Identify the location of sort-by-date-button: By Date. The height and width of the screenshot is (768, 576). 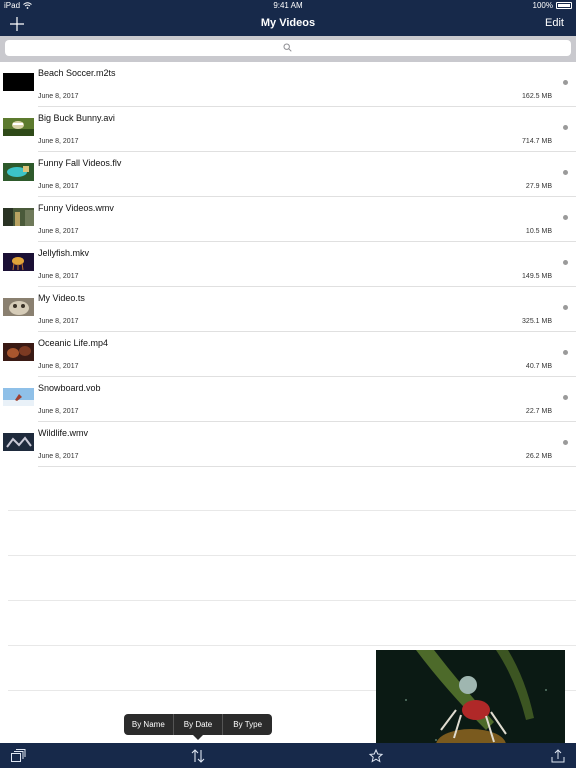
(197, 724).